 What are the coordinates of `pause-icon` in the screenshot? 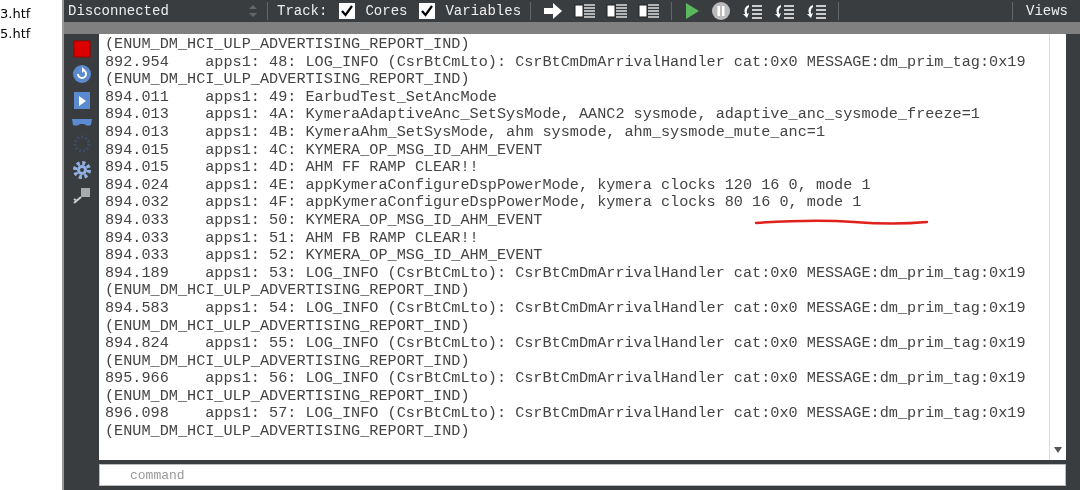 It's located at (721, 11).